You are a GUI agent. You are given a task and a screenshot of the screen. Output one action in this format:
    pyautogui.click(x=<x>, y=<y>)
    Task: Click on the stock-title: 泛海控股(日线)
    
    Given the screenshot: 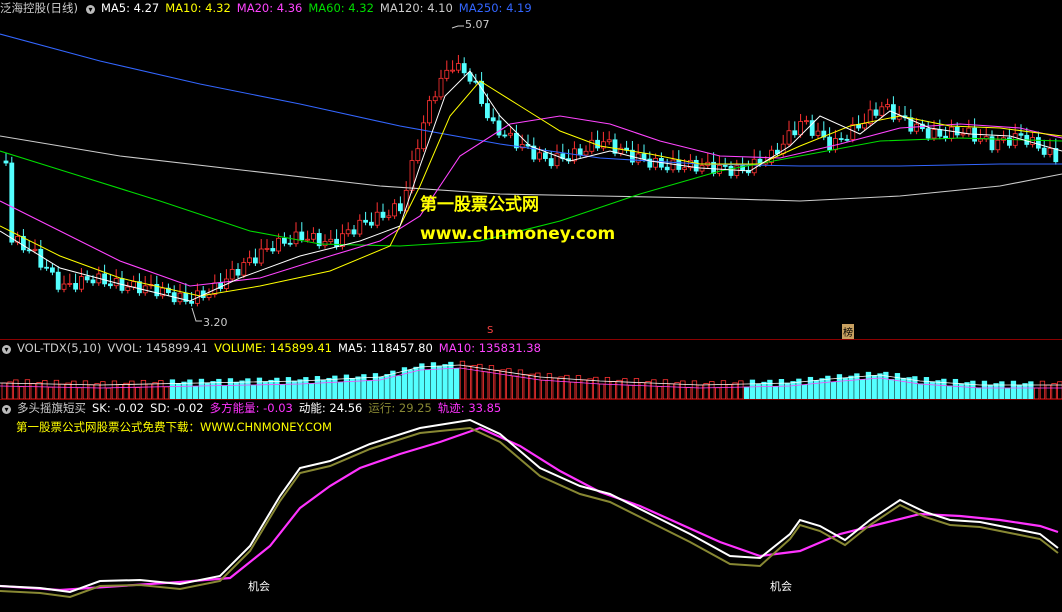 What is the action you would take?
    pyautogui.click(x=39, y=8)
    